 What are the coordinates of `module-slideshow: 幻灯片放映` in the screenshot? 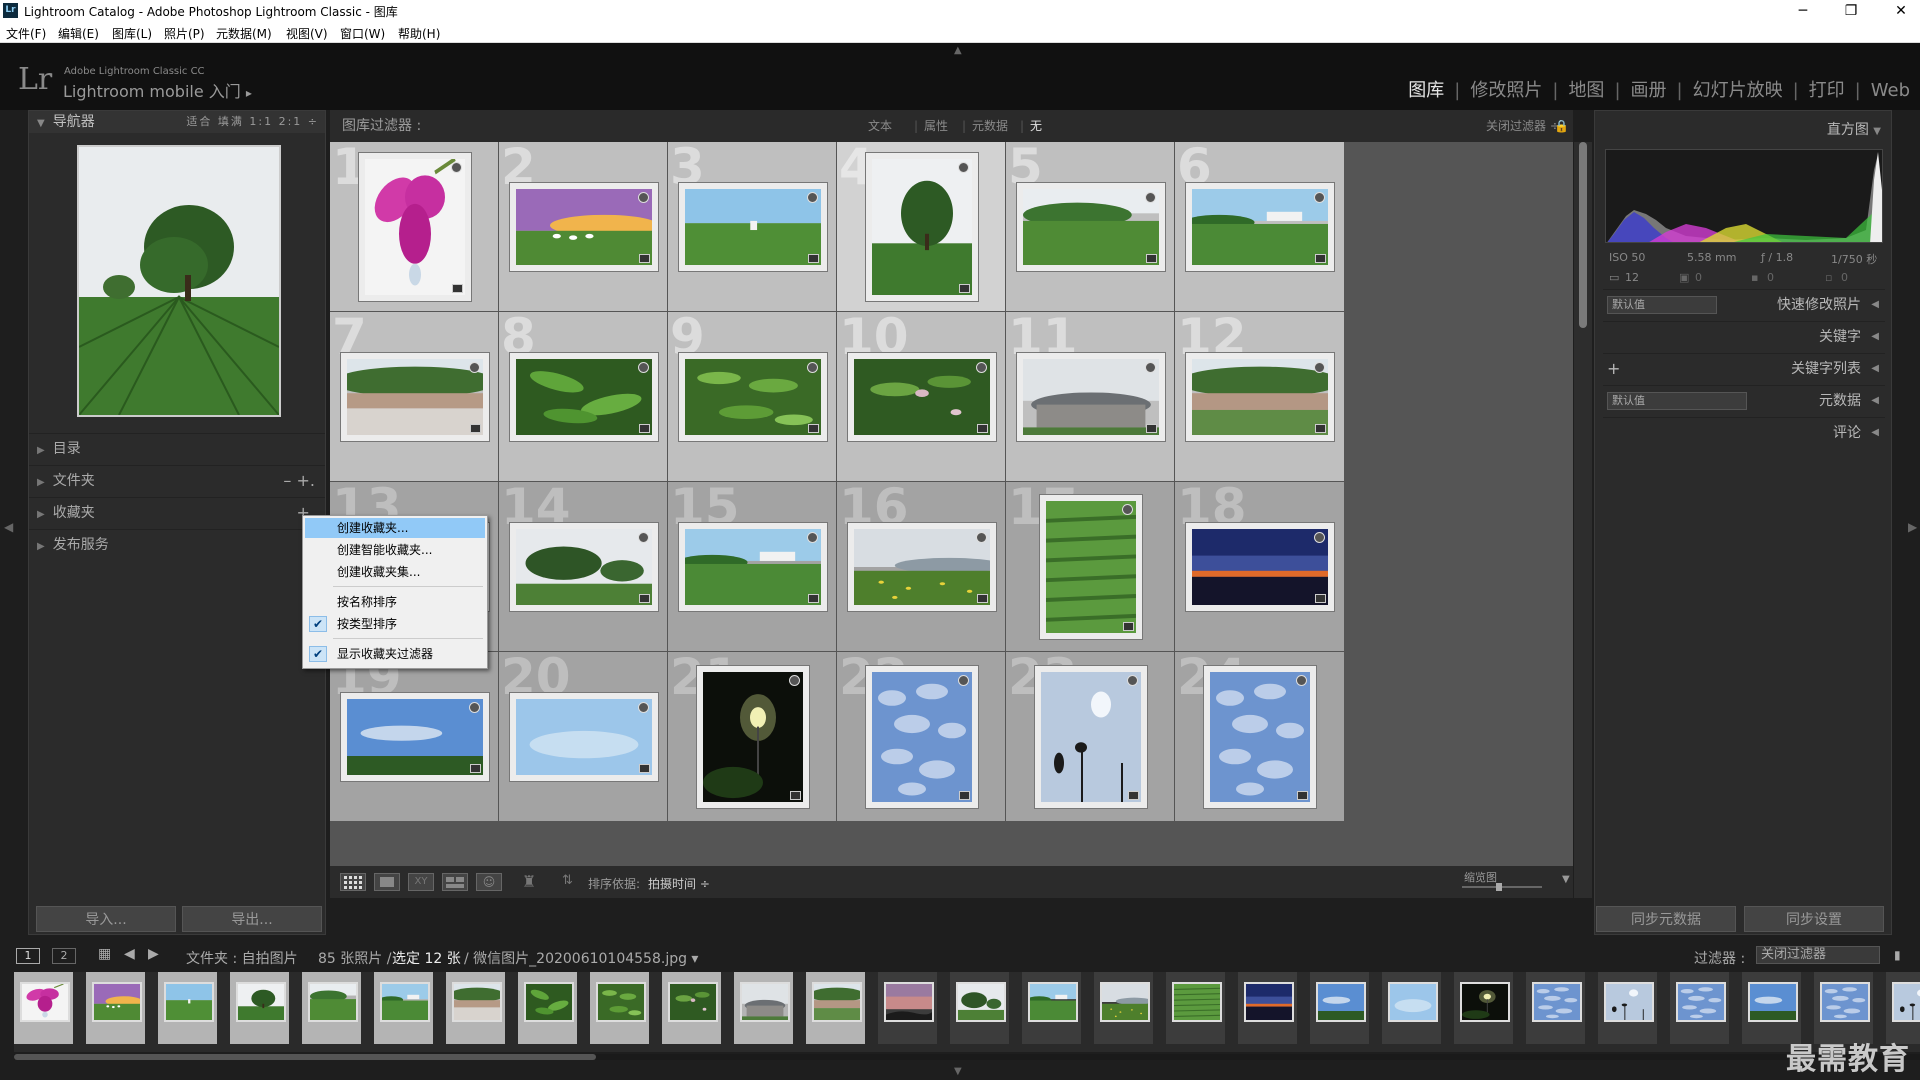 It's located at (1738, 89).